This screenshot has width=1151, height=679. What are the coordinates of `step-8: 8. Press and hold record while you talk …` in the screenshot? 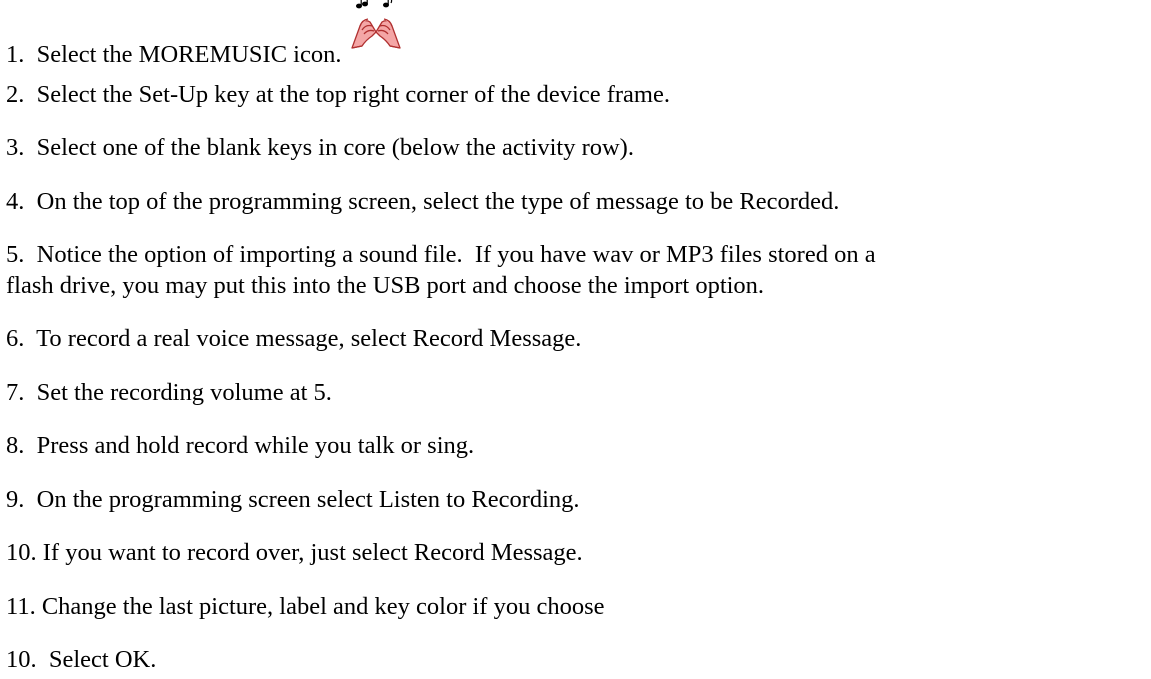 It's located at (240, 445).